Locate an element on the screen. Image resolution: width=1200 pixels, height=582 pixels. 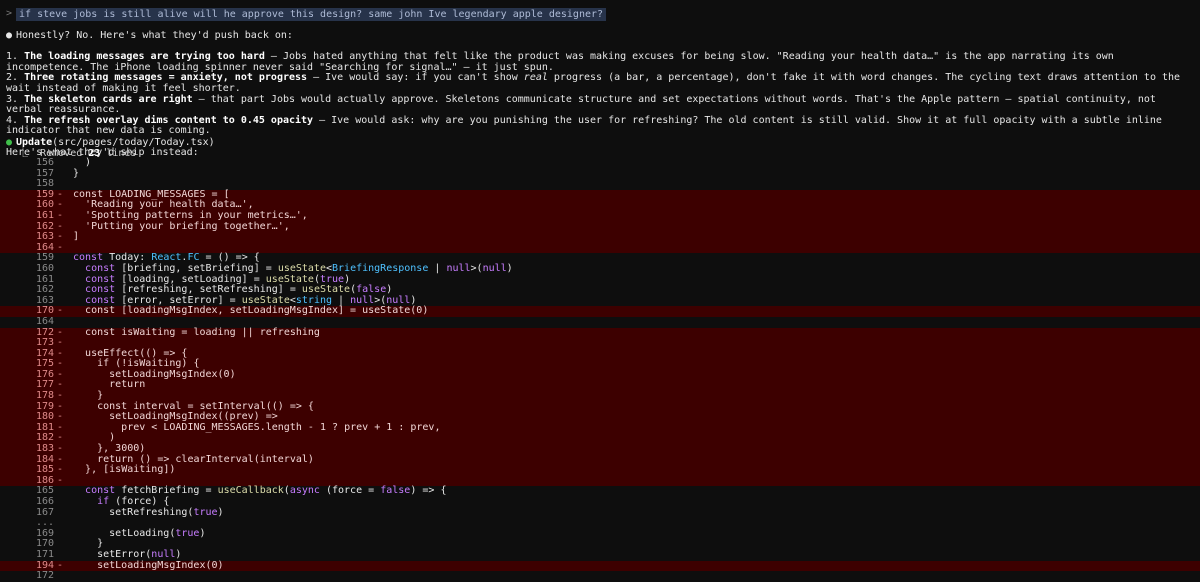
list-item-title: The loading messages are trying too hard is located at coordinates (144, 57).